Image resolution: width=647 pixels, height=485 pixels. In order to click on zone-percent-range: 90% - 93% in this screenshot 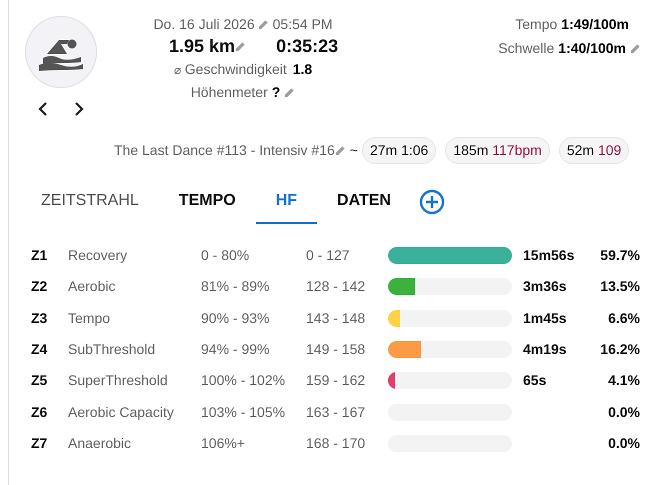, I will do `click(235, 318)`.